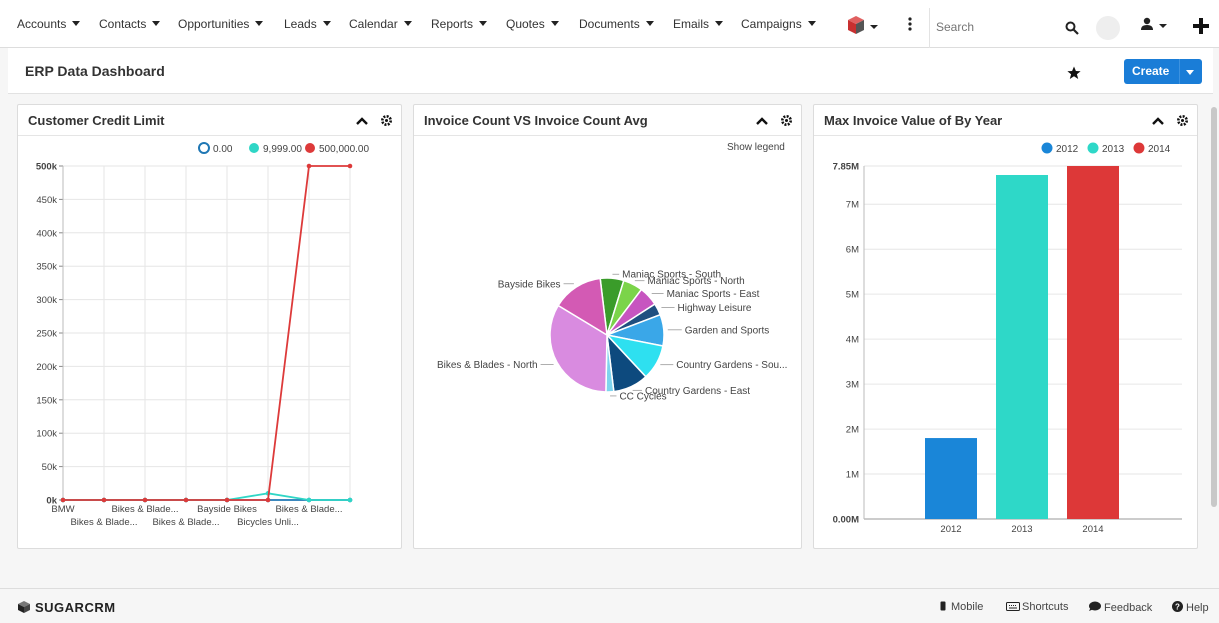 The width and height of the screenshot is (1219, 623). I want to click on nav-label: Documents, so click(609, 24).